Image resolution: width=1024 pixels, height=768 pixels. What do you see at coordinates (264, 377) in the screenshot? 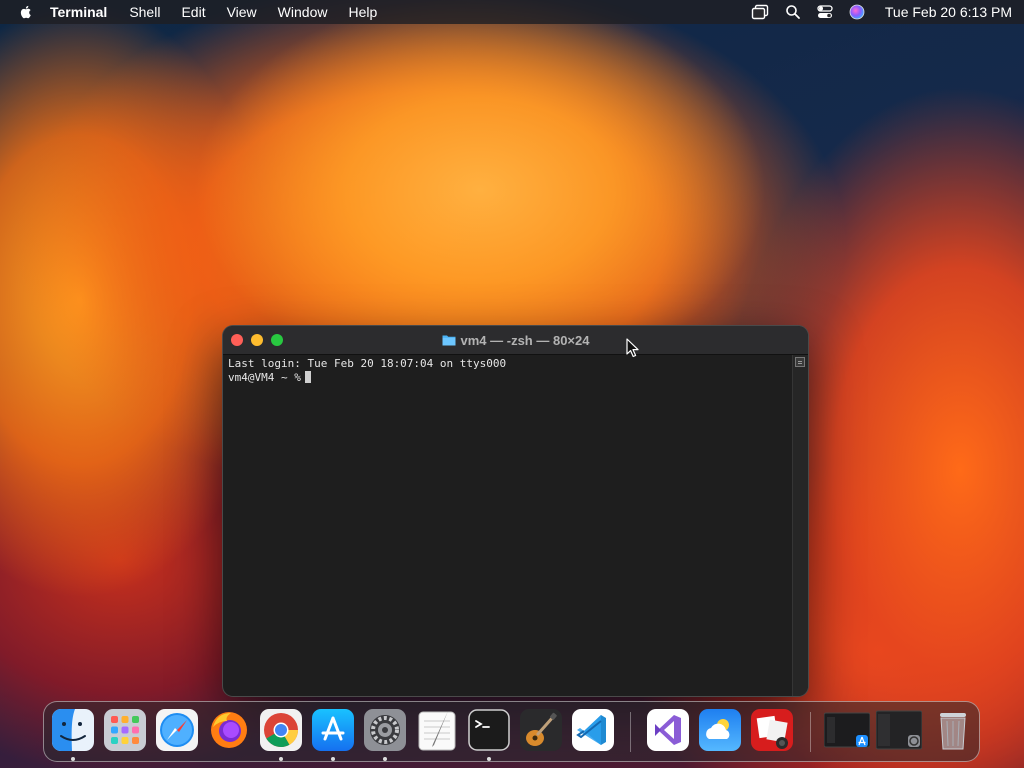
I see `shell-prompt: vm4@VM4 ~ %` at bounding box center [264, 377].